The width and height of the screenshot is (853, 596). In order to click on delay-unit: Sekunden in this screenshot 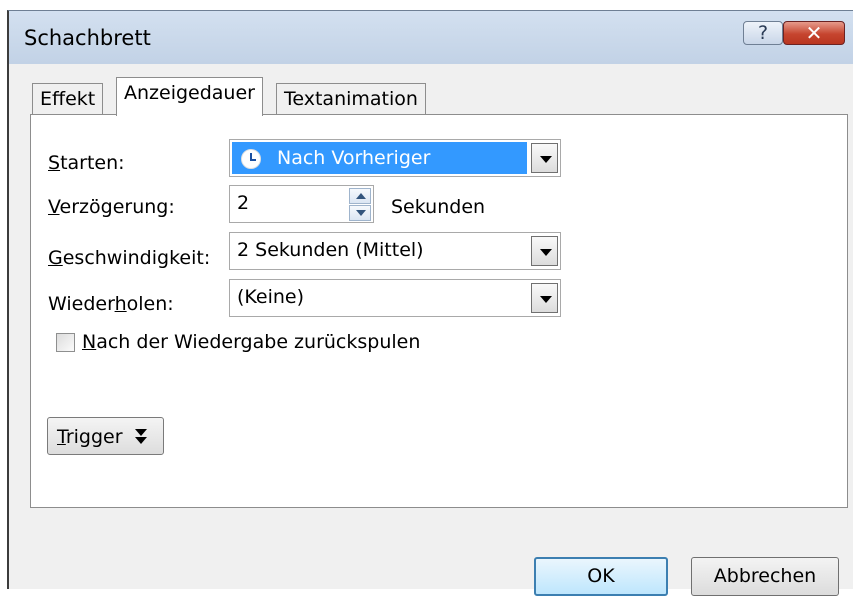, I will do `click(438, 207)`.